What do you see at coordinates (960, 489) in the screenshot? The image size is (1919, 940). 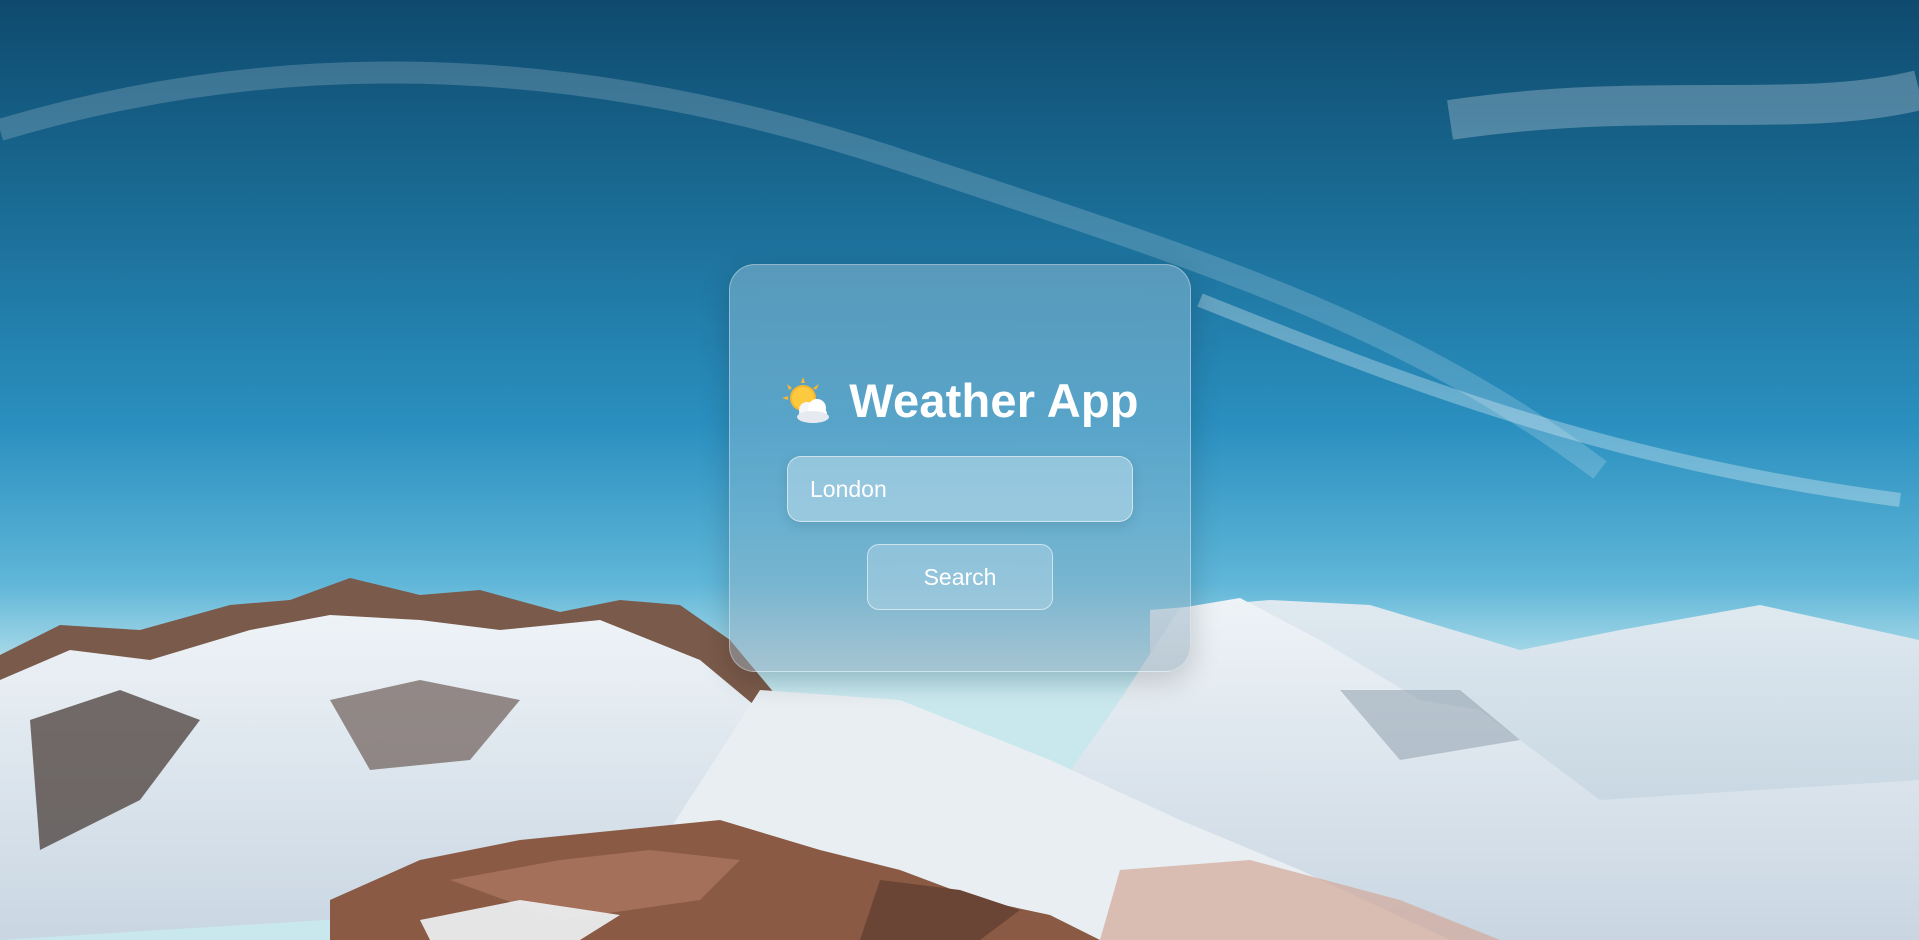 I see `city-search-input` at bounding box center [960, 489].